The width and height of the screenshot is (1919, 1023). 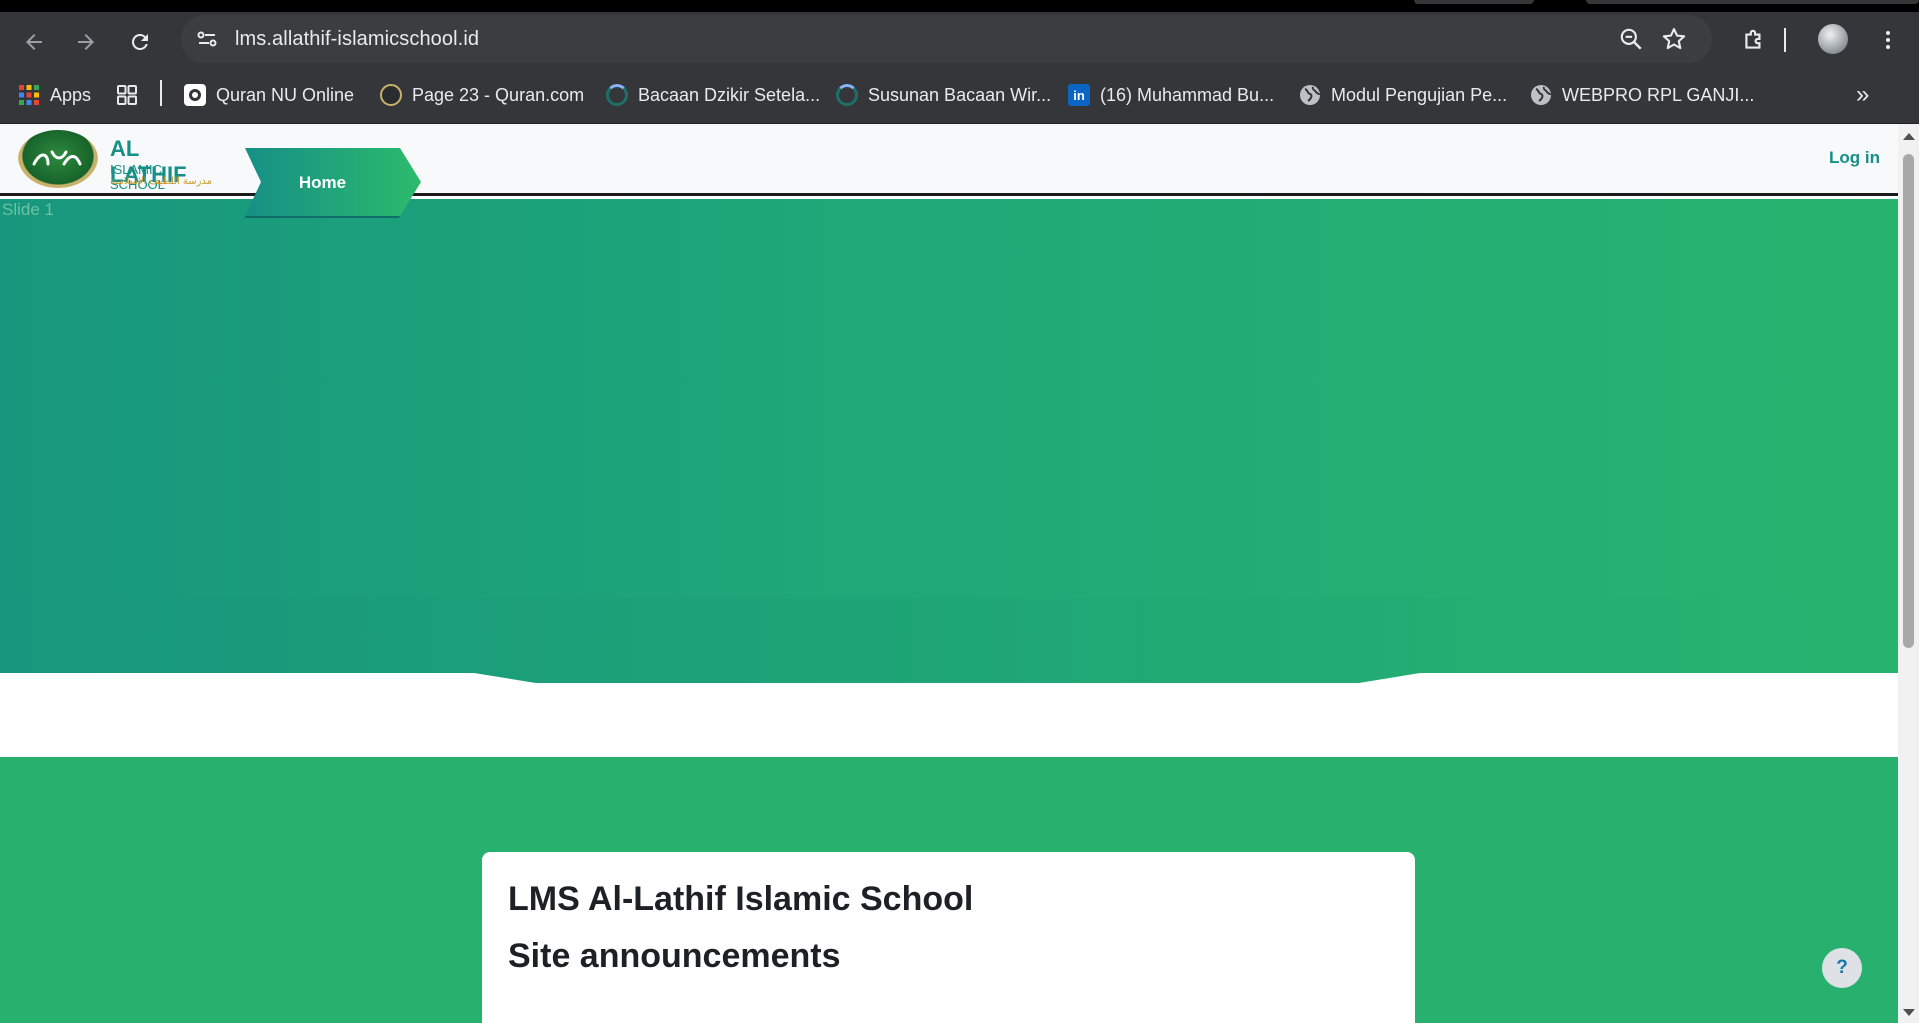 I want to click on apps-grid-icon, so click(x=29, y=95).